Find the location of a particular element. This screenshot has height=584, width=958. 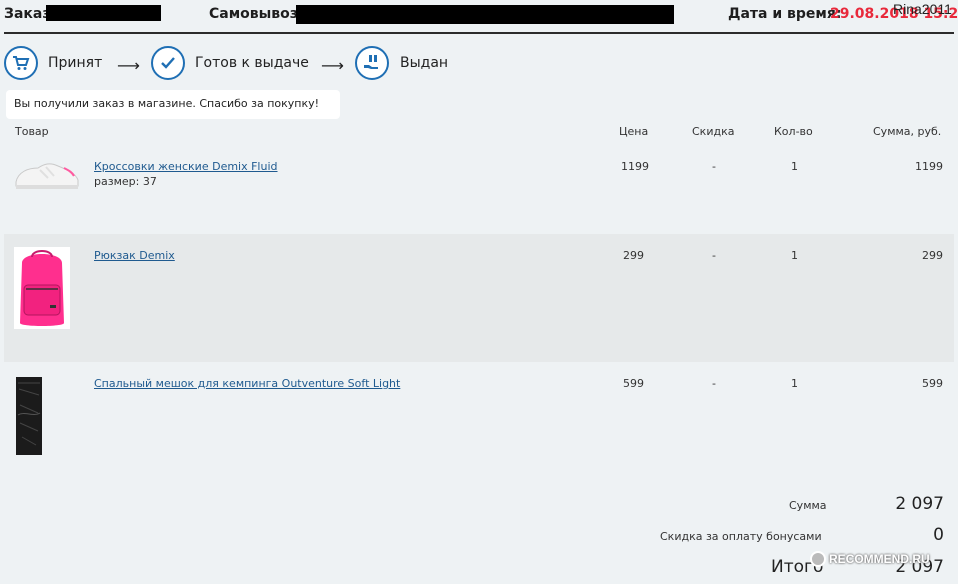

price-cell: 599 is located at coordinates (633, 383).